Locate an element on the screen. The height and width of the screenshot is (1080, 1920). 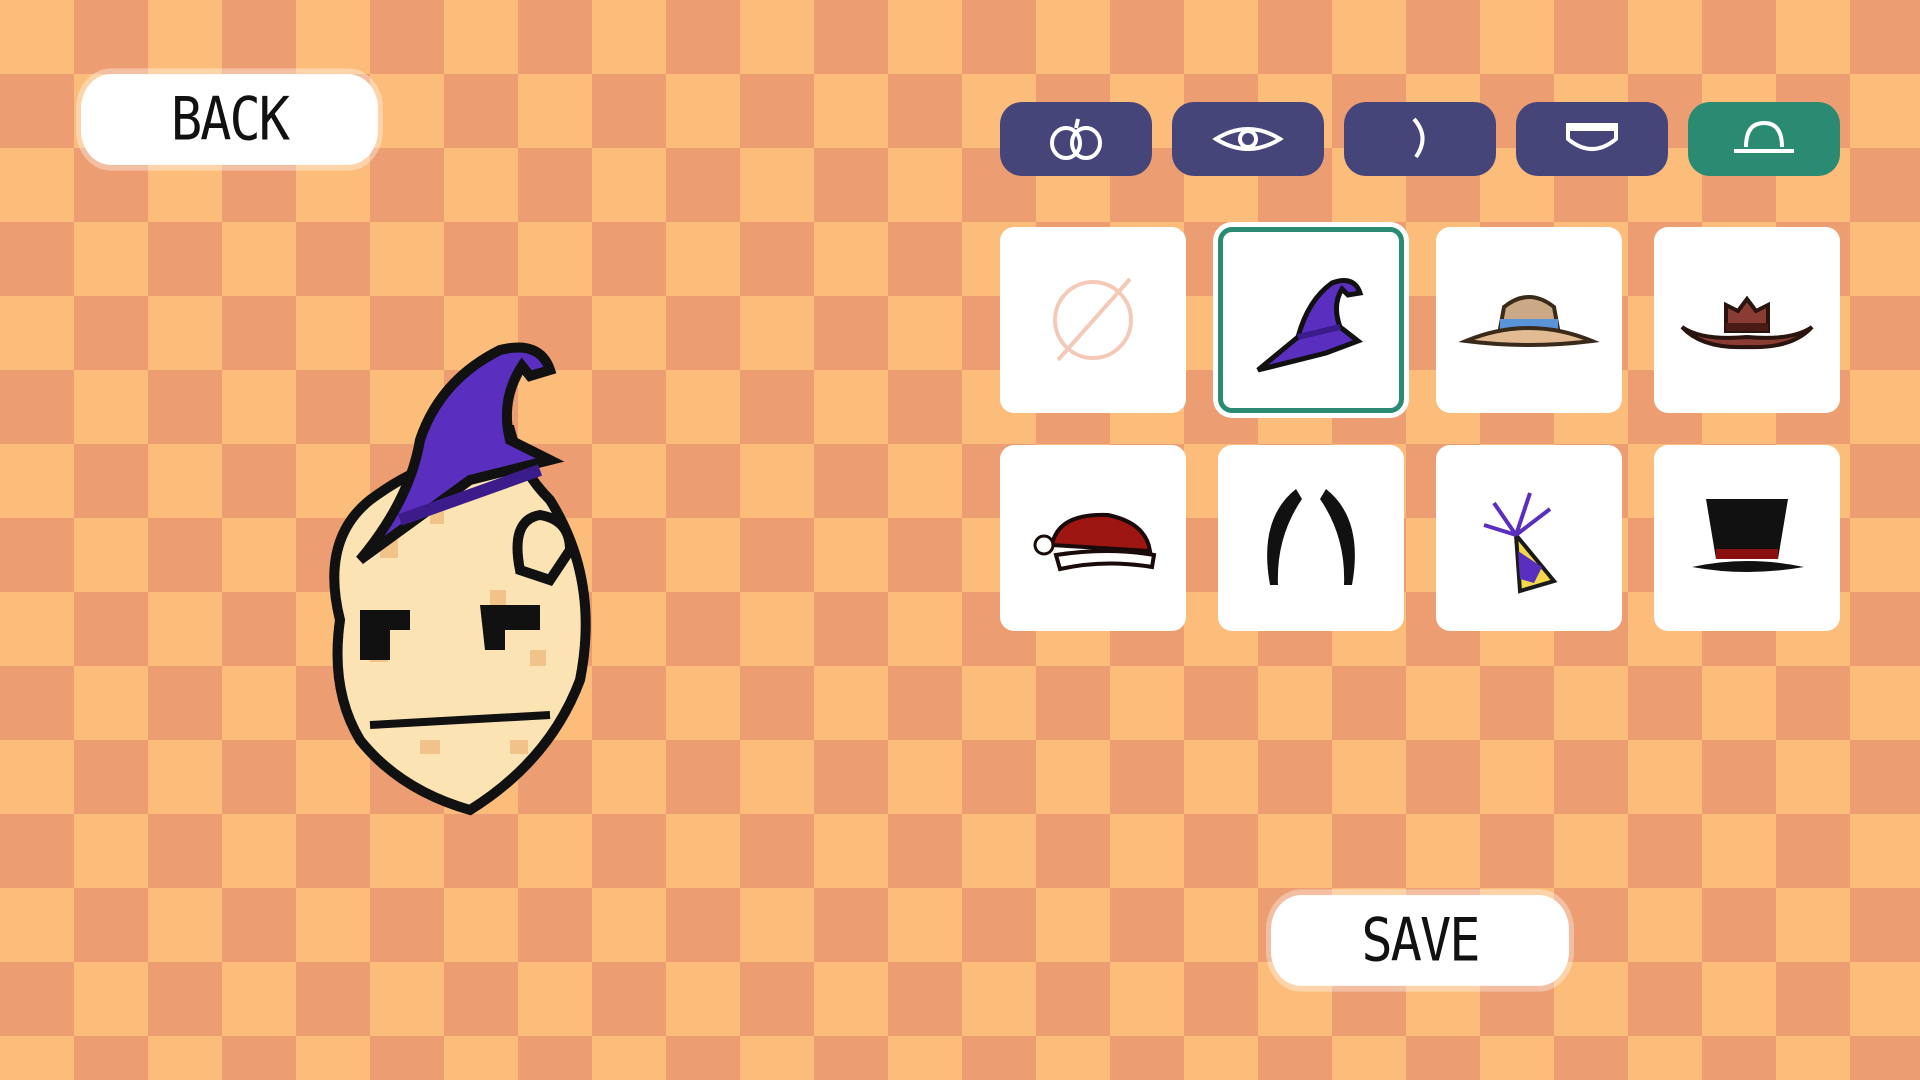
tab-hat is located at coordinates (1764, 139).